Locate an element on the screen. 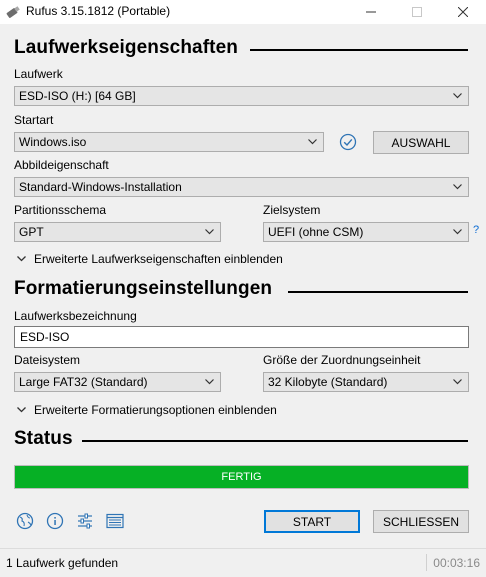 Image resolution: width=486 pixels, height=577 pixels. progress-text: FERTIG is located at coordinates (241, 477).